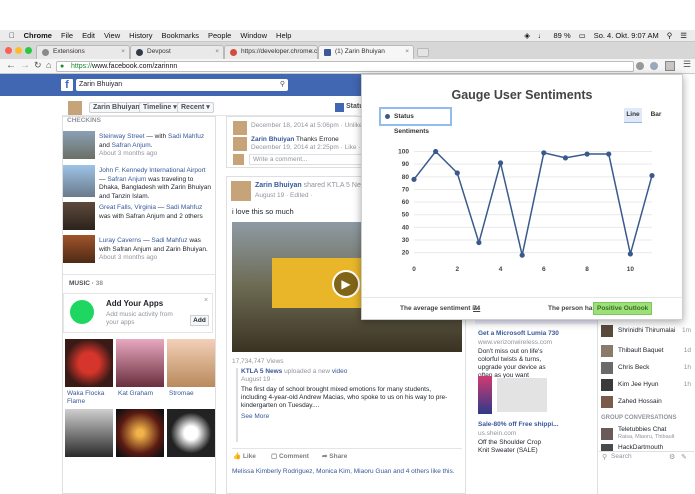  What do you see at coordinates (415, 121) in the screenshot?
I see `chart-legend: Status Sentiments` at bounding box center [415, 121].